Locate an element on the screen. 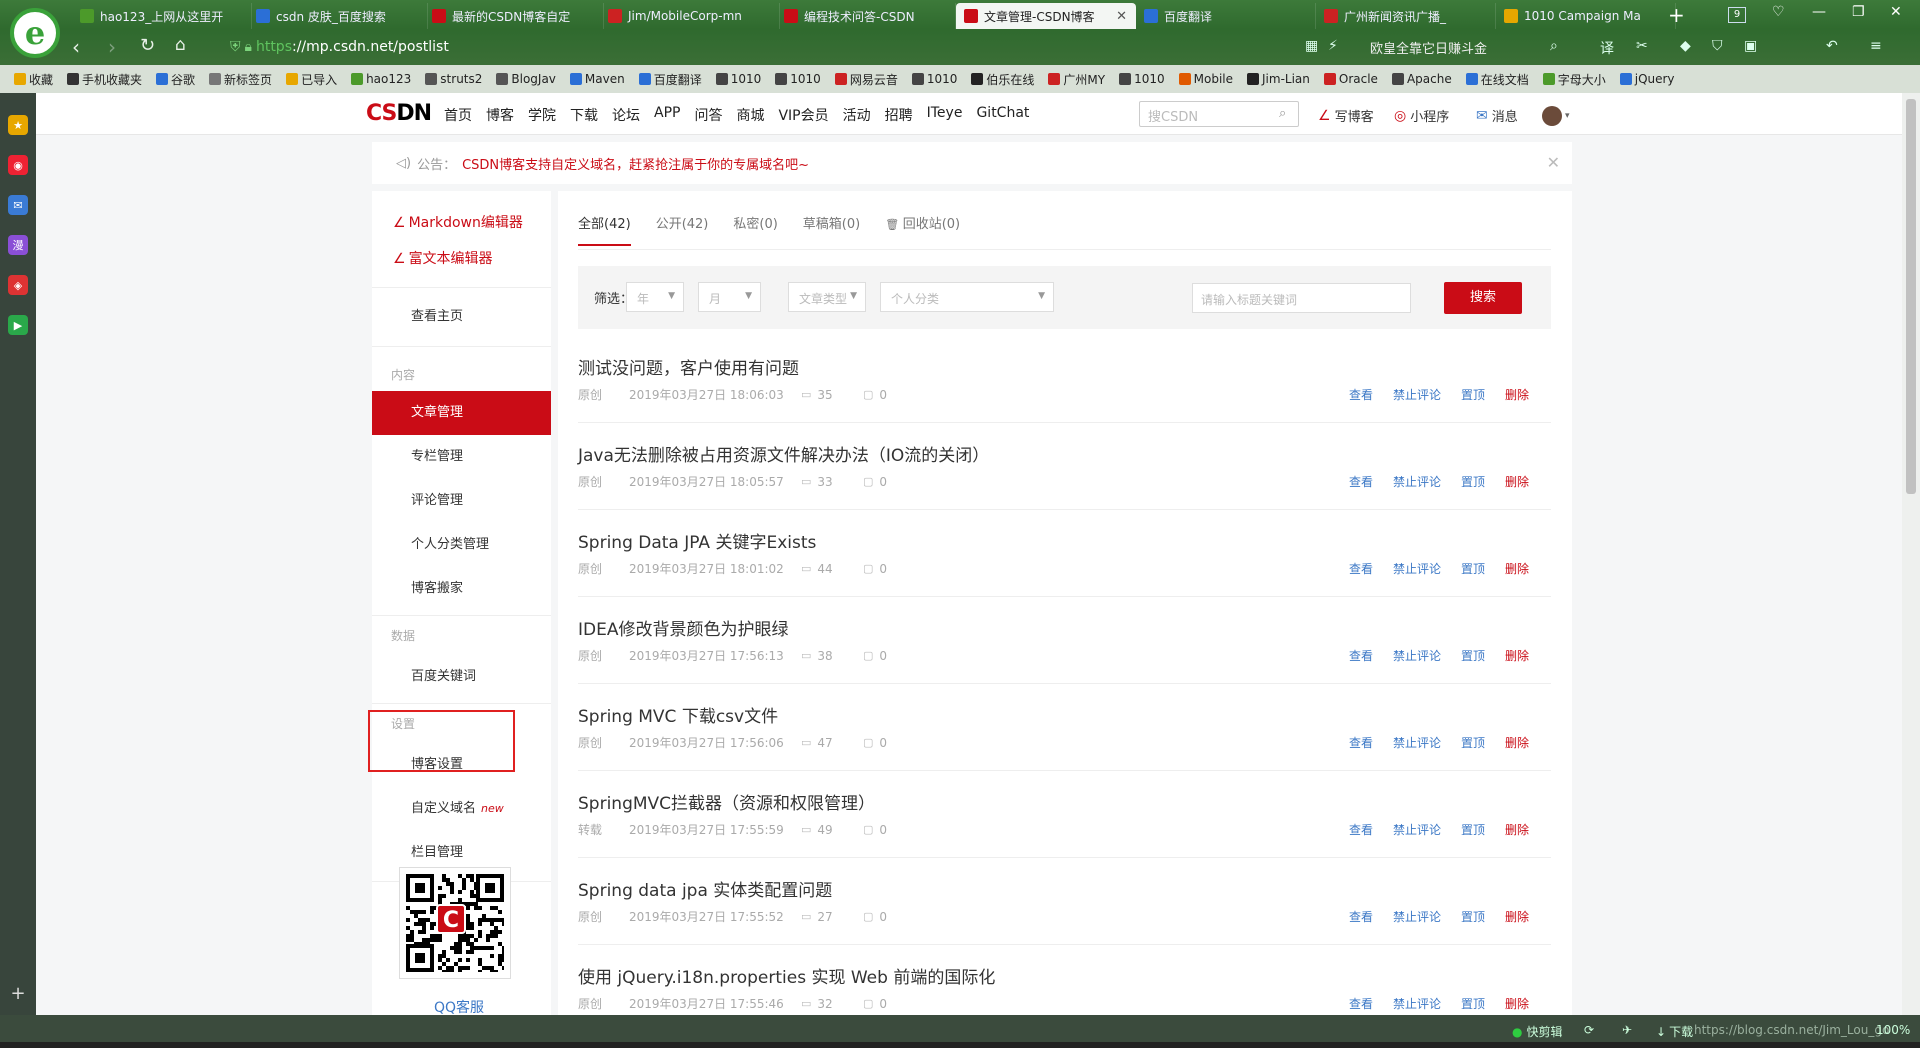 The height and width of the screenshot is (1048, 1920). favorites-icon: ★ is located at coordinates (18, 125).